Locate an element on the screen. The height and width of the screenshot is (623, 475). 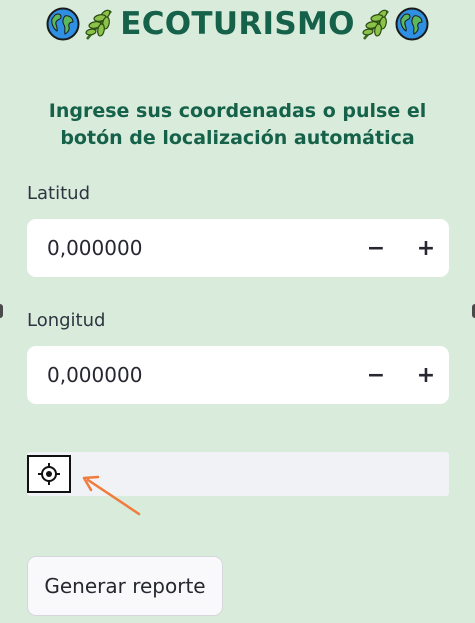
page-title: ECOTURISMO is located at coordinates (237, 24).